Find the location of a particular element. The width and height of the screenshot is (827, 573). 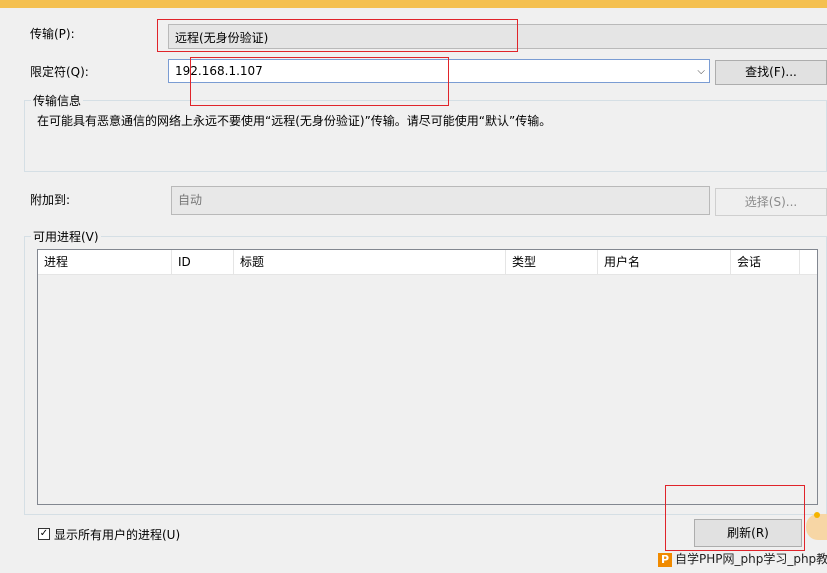

transport-info-title: 传输信息 is located at coordinates (57, 100).